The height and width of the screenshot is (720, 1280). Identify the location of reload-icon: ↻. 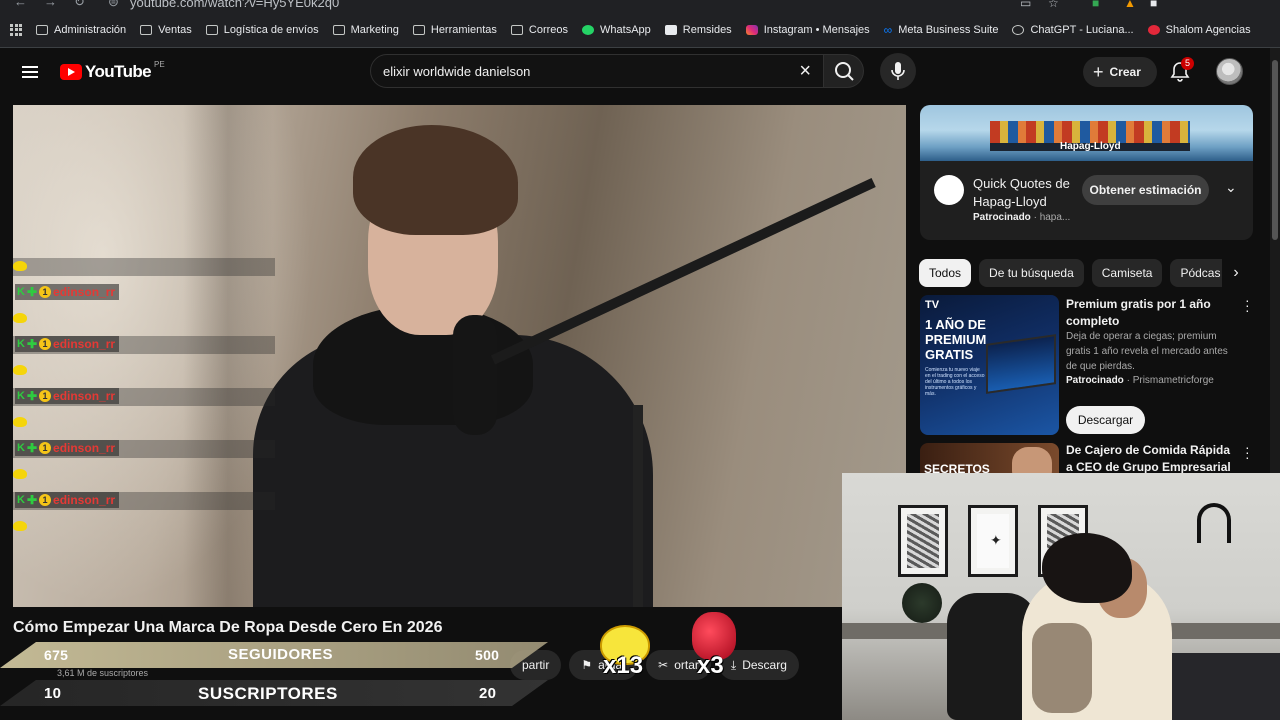
(79, 5).